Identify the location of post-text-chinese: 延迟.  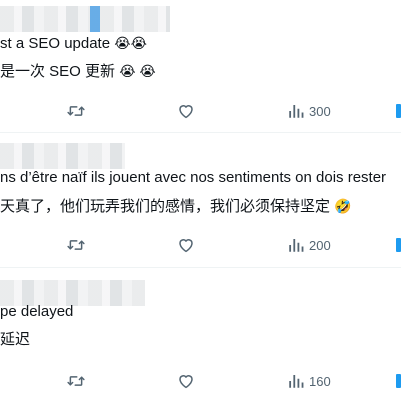
(15, 339).